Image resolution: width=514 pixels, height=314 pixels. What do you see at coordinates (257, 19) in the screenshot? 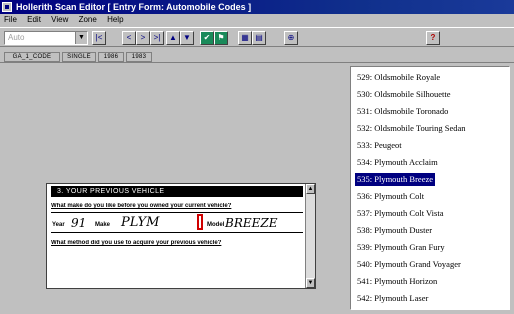
I see `menu-bar: File Edit View Zone Help` at bounding box center [257, 19].